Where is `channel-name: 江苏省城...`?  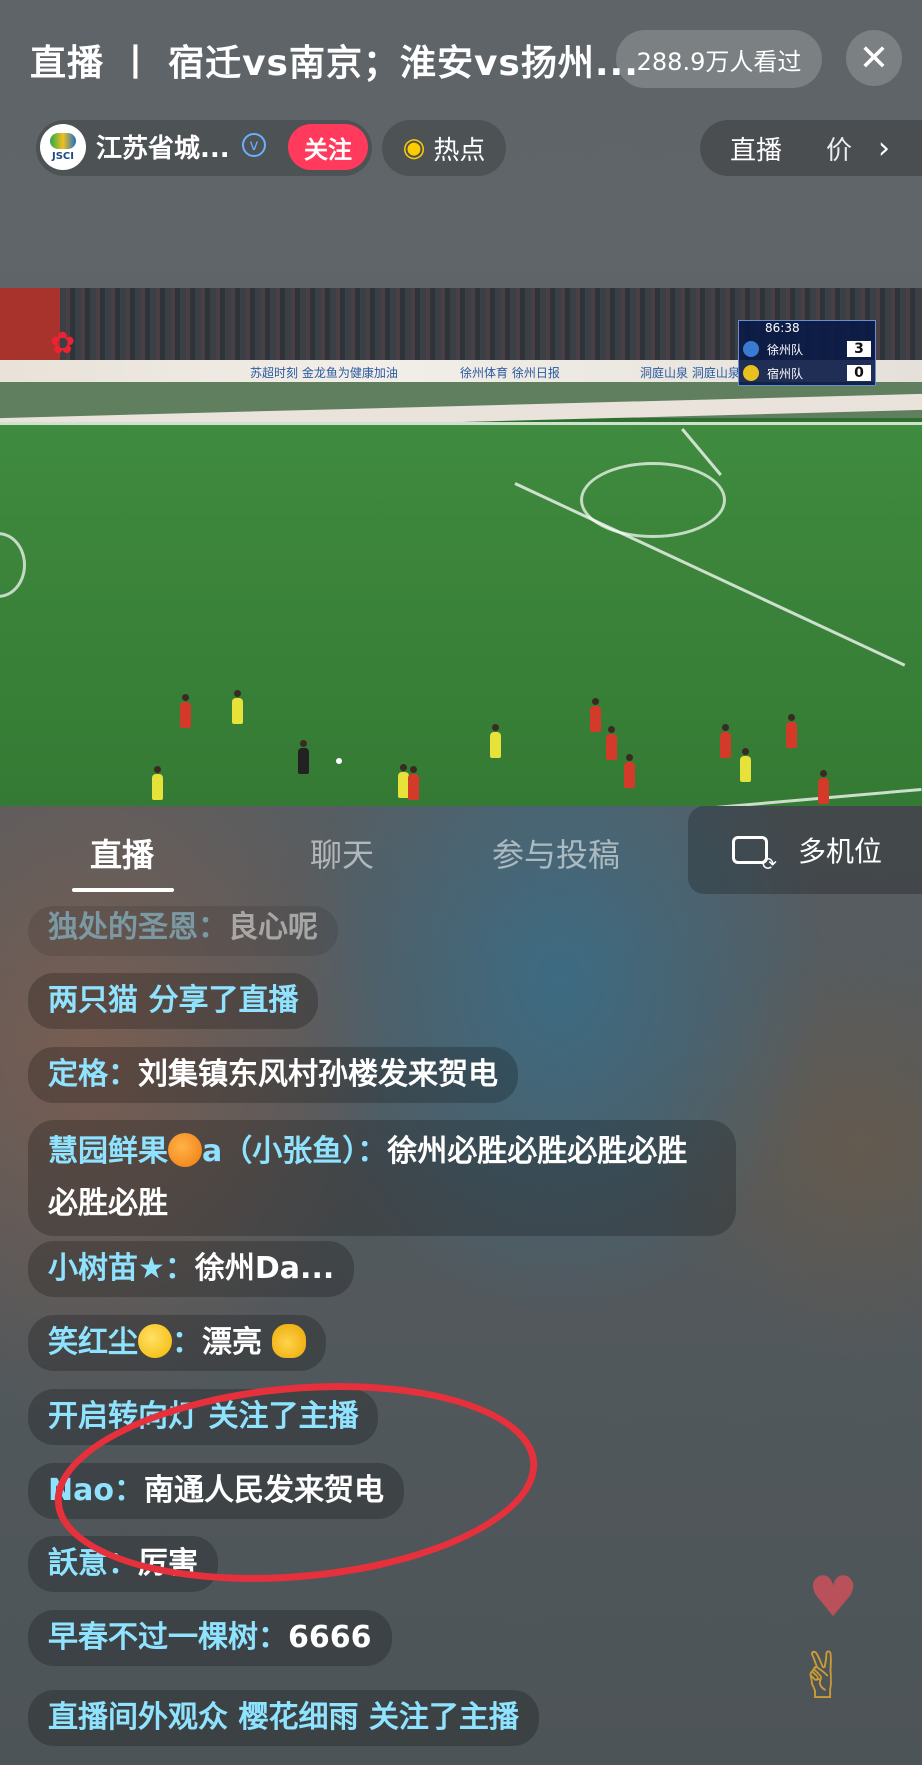
channel-name: 江苏省城... is located at coordinates (163, 146).